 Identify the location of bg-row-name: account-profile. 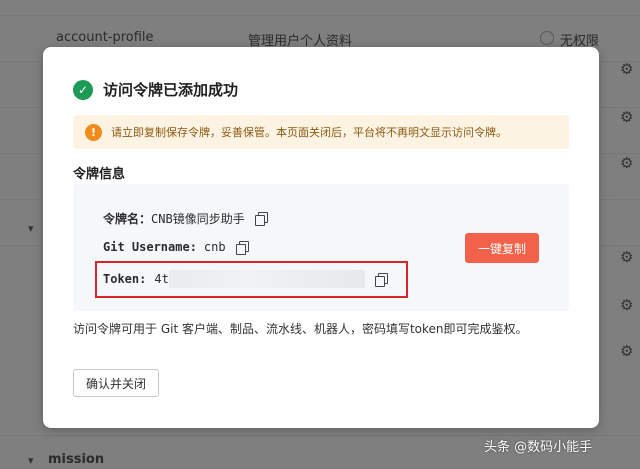
(105, 37).